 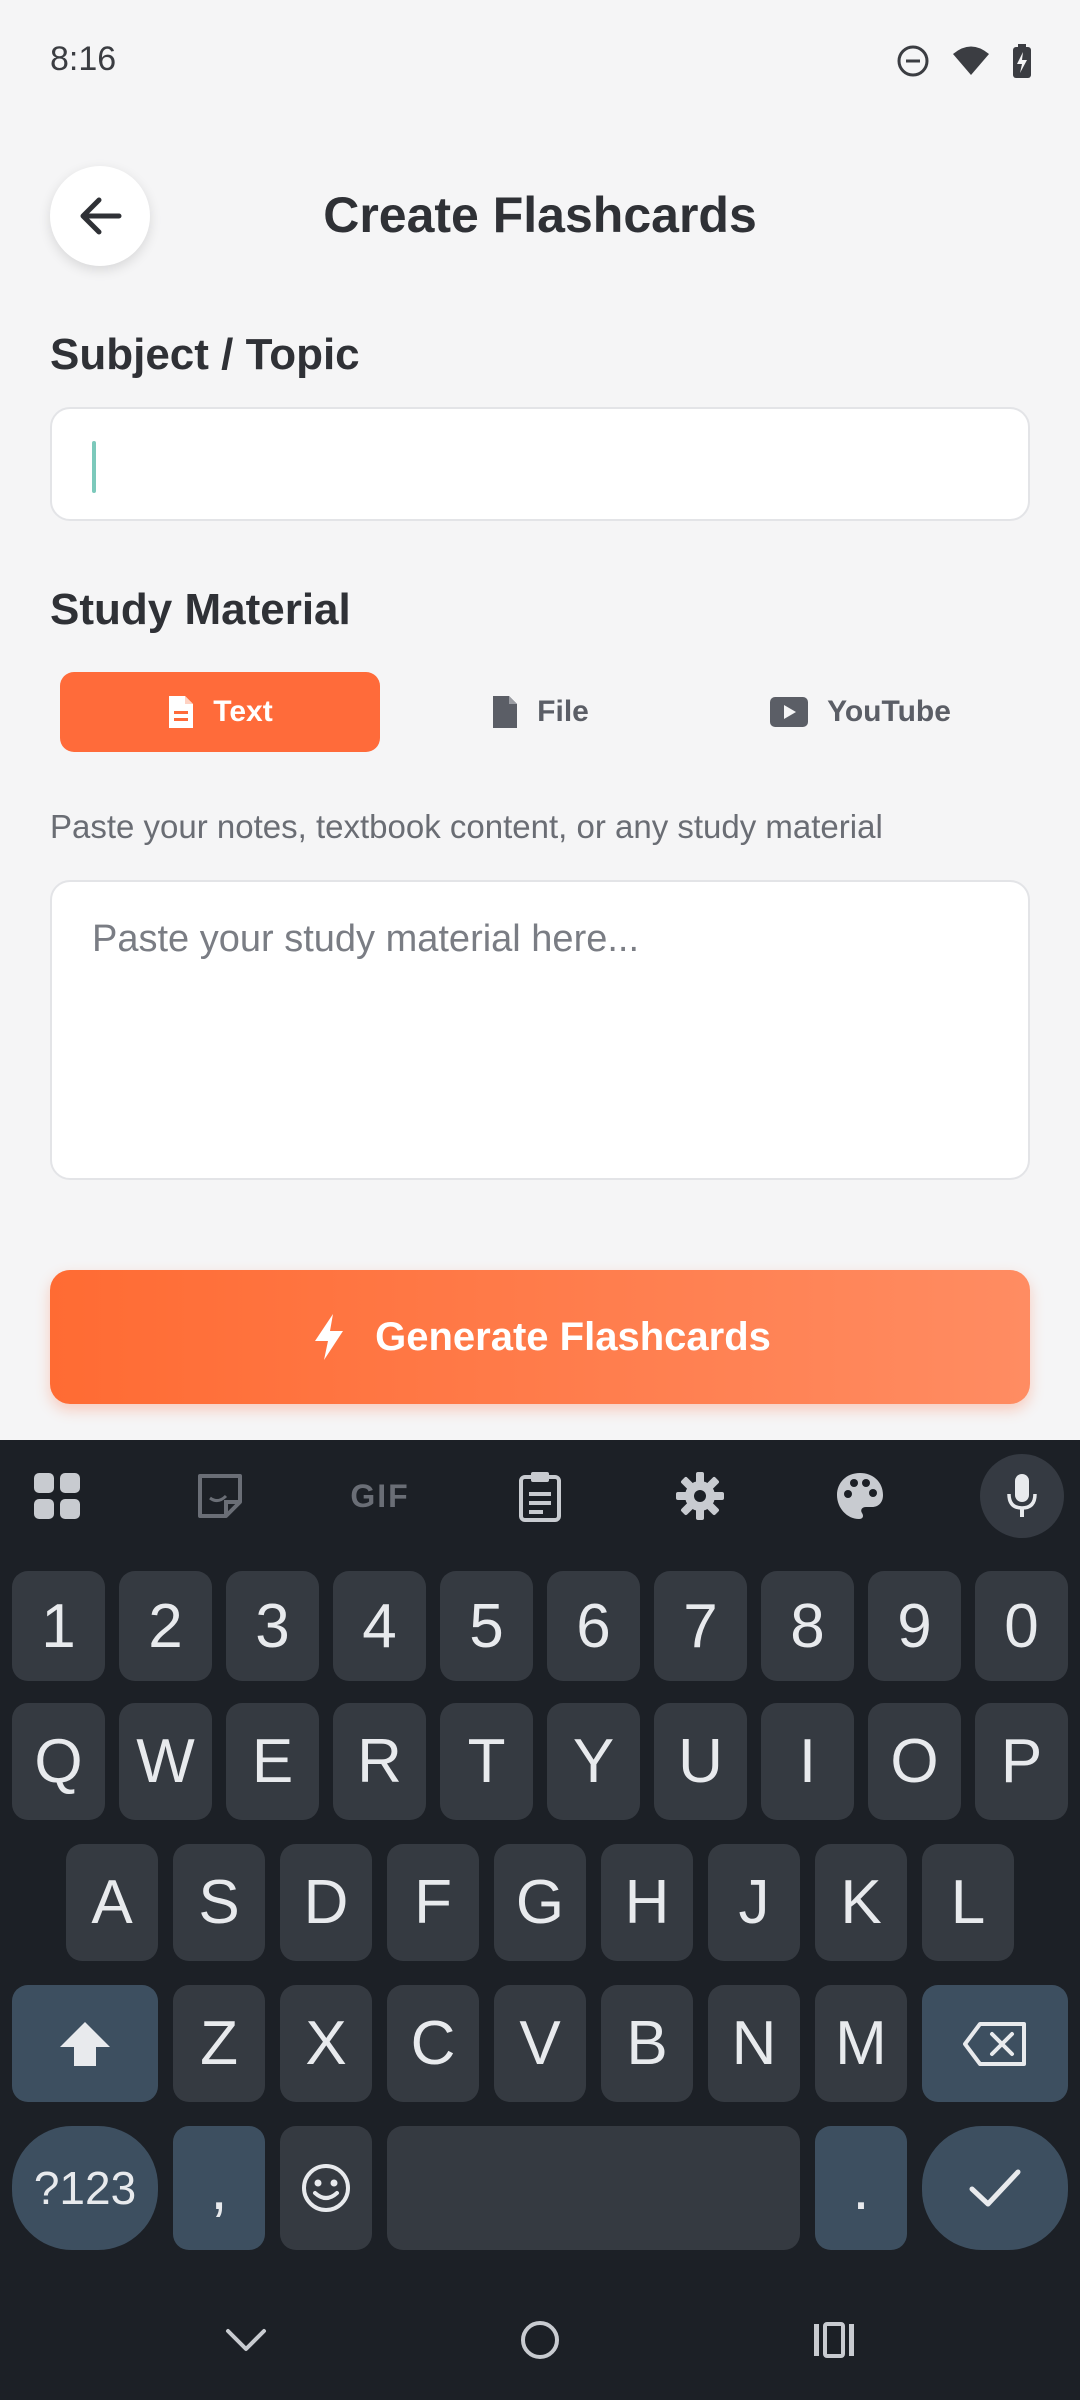 I want to click on key-d: D, so click(x=326, y=1902).